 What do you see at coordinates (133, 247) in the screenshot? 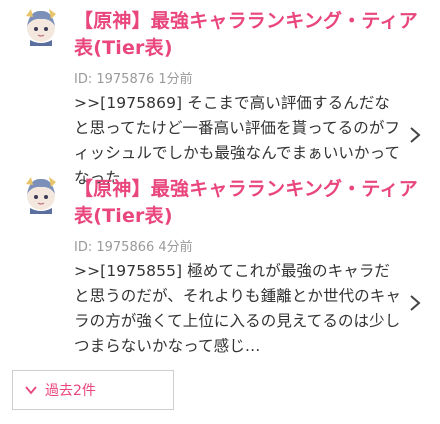
I see `post-meta: ID: 1975866 4分前` at bounding box center [133, 247].